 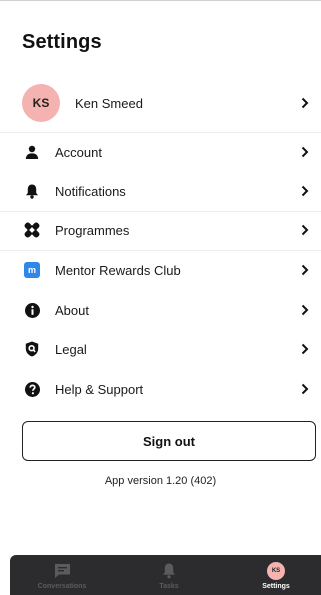 I want to click on menu-item-mentor-rewards: m Mentor Rewards Club, so click(x=160, y=270).